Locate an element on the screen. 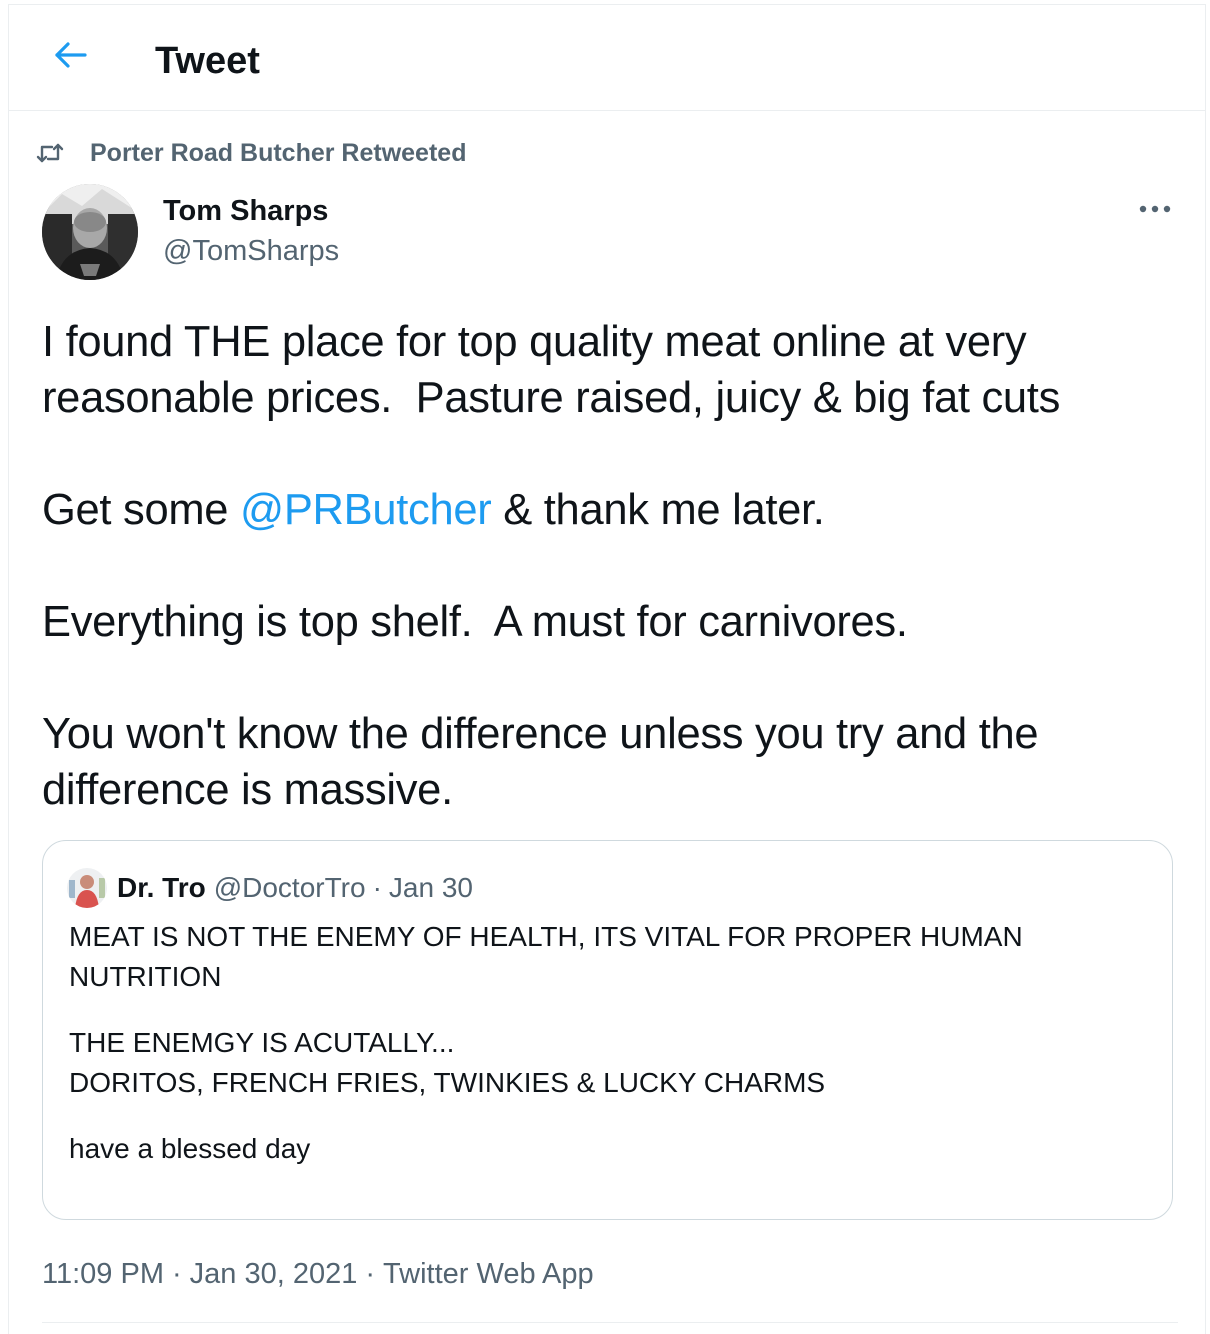 The height and width of the screenshot is (1334, 1210). author-avatar is located at coordinates (90, 232).